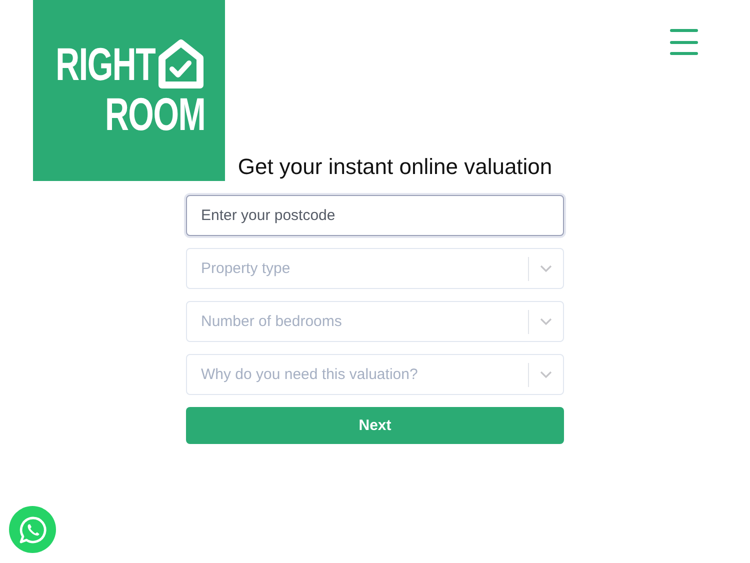  Describe the element at coordinates (375, 425) in the screenshot. I see `next-button: Next` at that location.